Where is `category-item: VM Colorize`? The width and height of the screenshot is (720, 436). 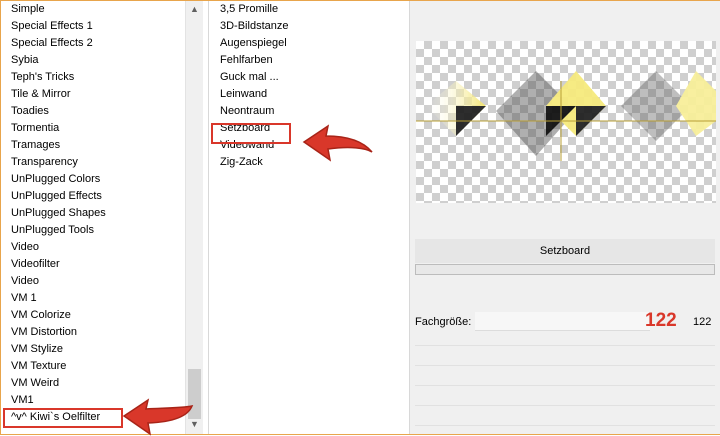
category-item: VM Colorize is located at coordinates (53, 315).